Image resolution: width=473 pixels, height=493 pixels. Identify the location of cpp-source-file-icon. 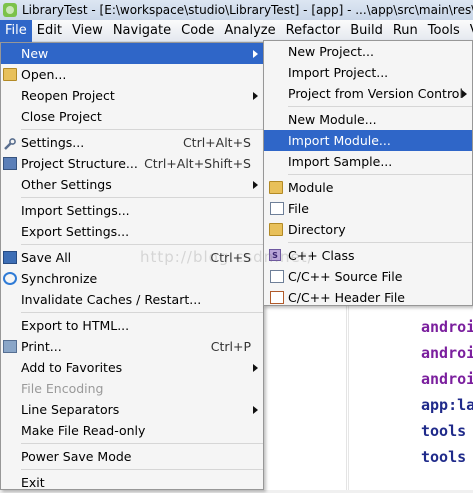
(277, 276).